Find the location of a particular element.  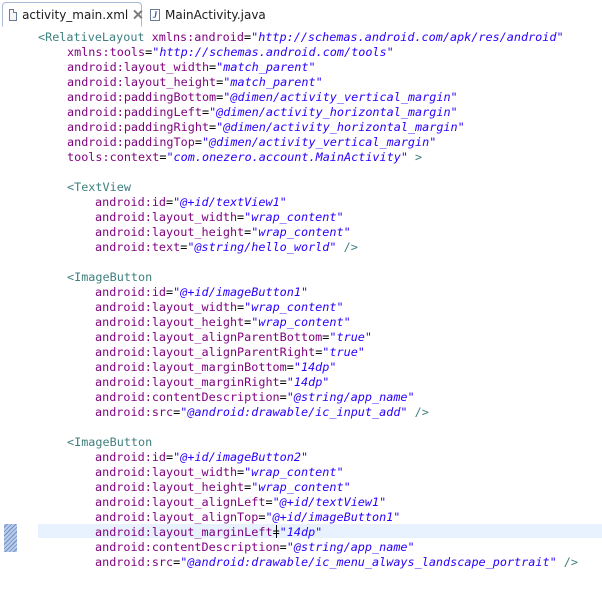

xml-value-token: "@string/hello_world" is located at coordinates (262, 247).